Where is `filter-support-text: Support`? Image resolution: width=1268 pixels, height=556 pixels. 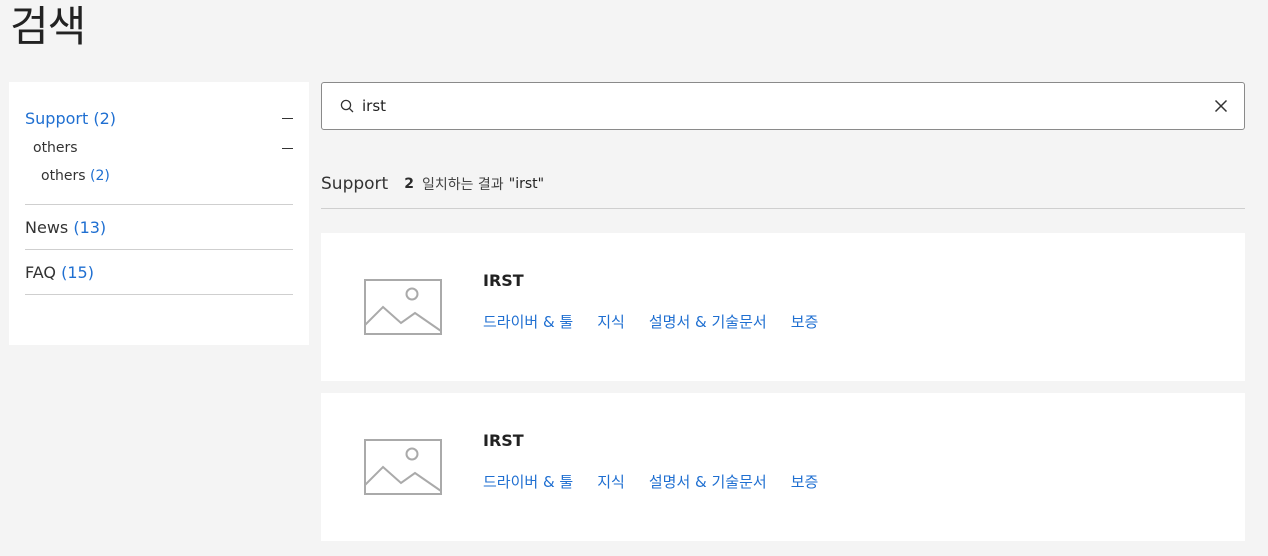 filter-support-text: Support is located at coordinates (57, 118).